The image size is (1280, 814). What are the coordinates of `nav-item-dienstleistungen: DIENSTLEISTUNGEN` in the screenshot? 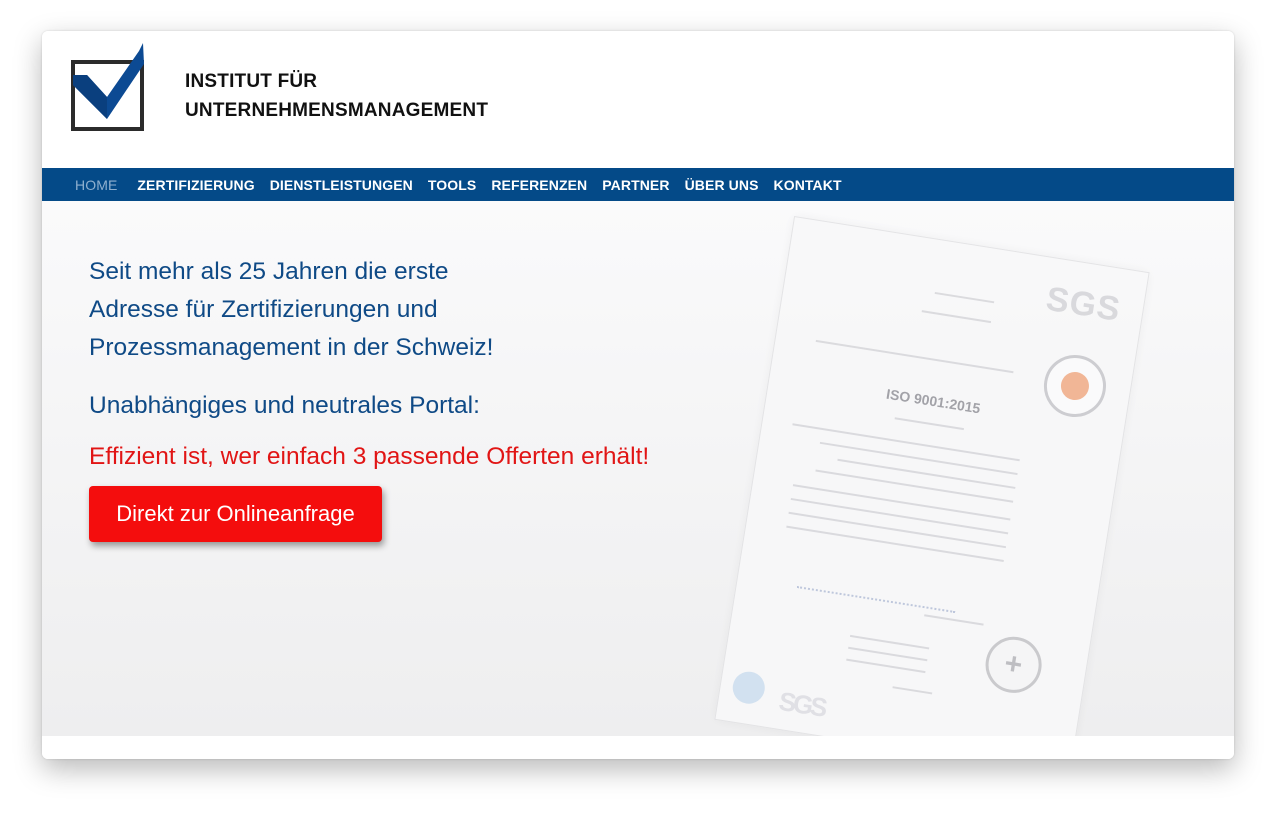 It's located at (341, 185).